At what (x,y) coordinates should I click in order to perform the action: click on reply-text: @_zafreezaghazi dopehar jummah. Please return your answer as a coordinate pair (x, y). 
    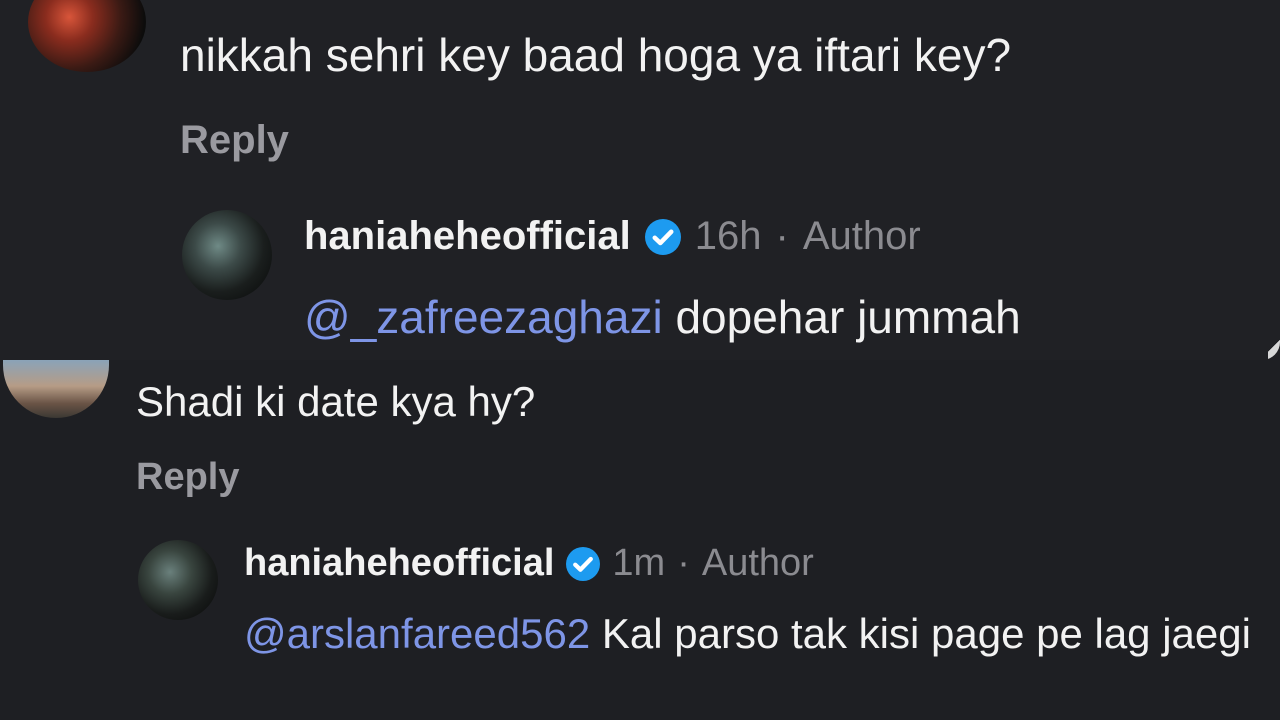
    Looking at the image, I should click on (662, 317).